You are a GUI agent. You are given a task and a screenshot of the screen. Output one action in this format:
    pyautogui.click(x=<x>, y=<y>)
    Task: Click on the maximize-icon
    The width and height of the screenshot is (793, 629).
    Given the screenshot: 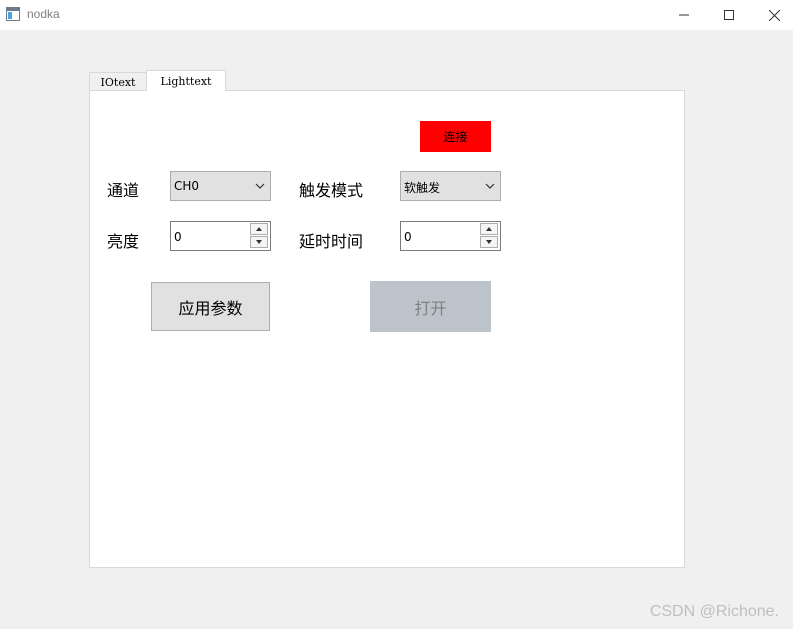 What is the action you would take?
    pyautogui.click(x=729, y=15)
    